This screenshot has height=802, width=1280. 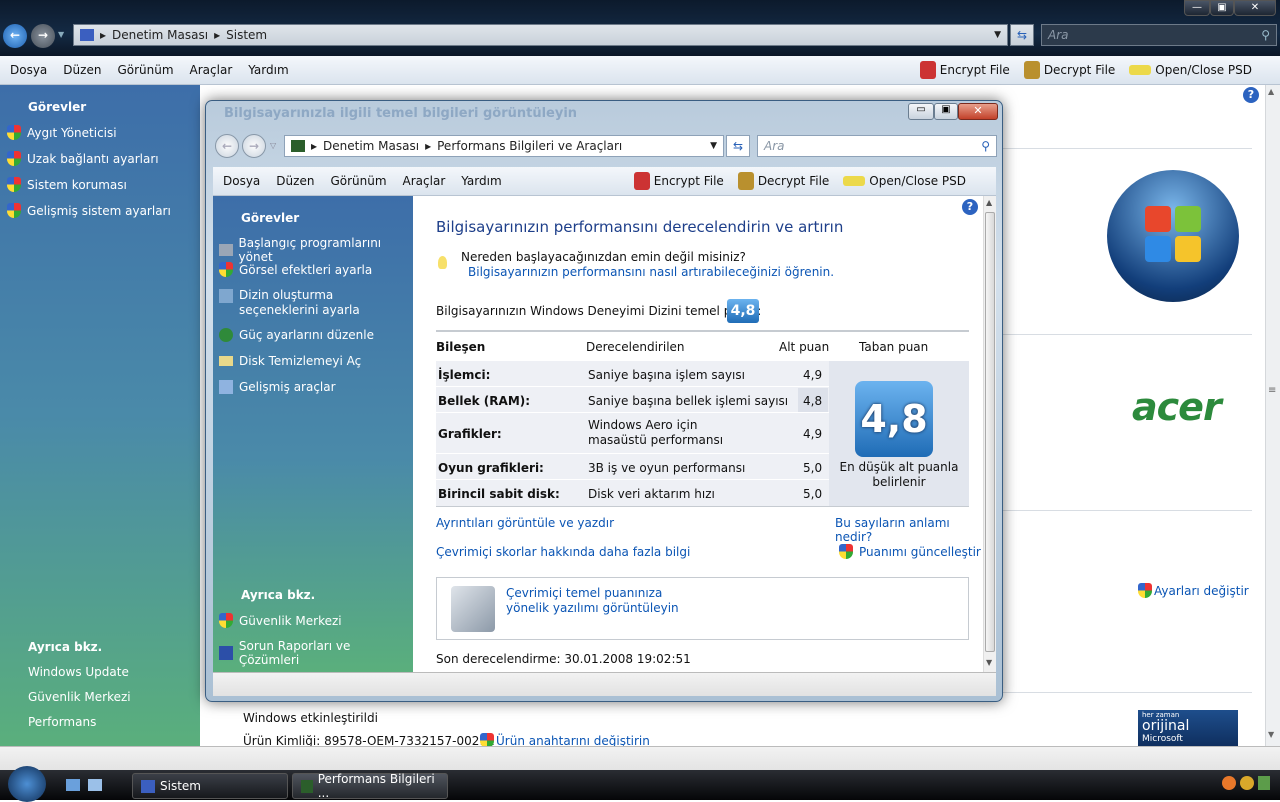 I want to click on tray-network-icon, so click(x=1264, y=783).